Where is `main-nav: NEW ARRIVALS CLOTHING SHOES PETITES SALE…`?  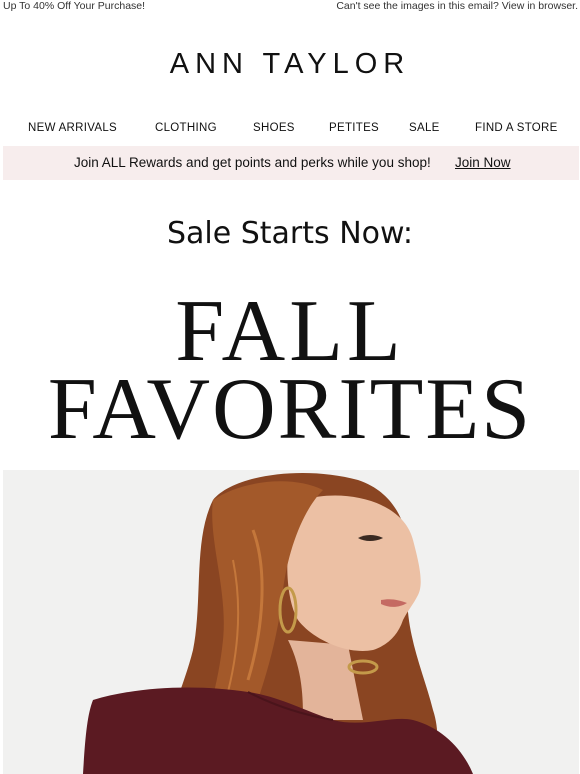
main-nav: NEW ARRIVALS CLOTHING SHOES PETITES SALE… is located at coordinates (290, 130).